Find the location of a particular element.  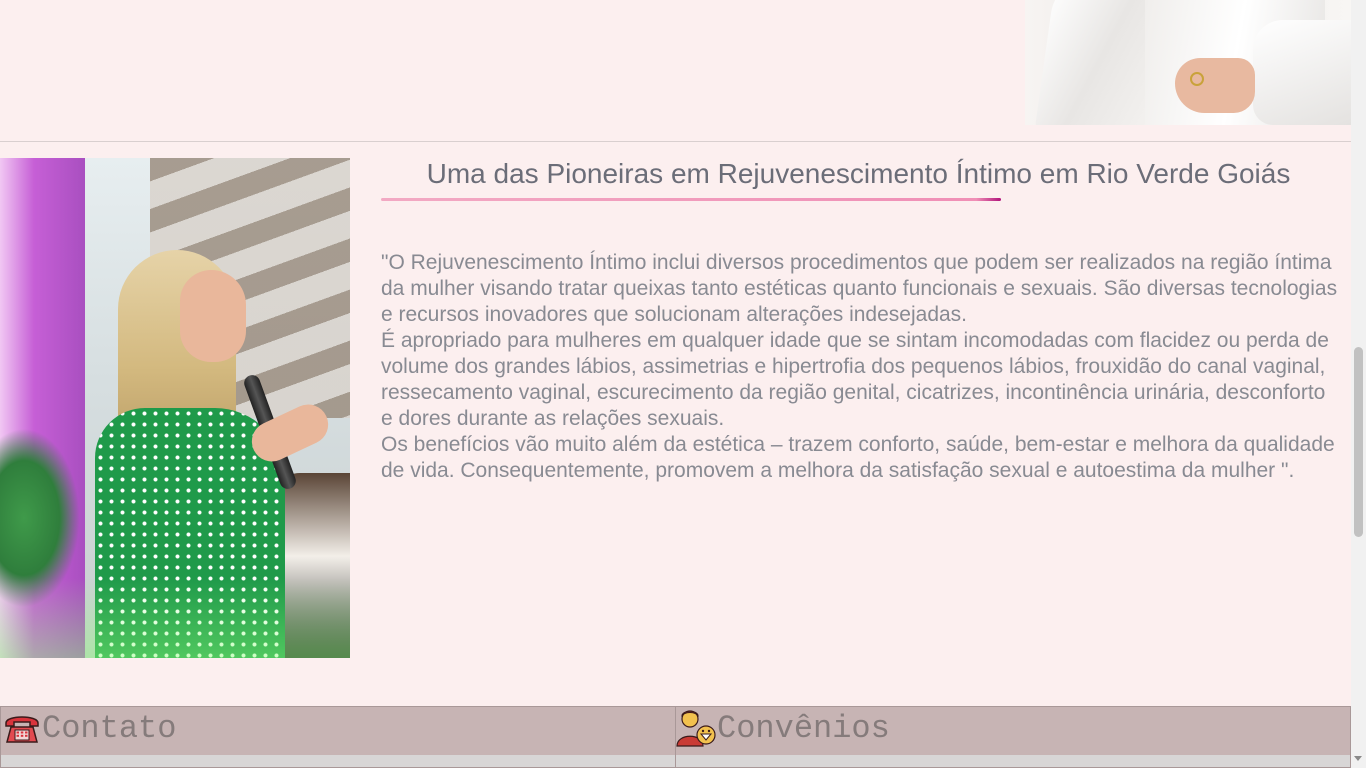

convenios-panel: Convênios is located at coordinates (1013, 737).